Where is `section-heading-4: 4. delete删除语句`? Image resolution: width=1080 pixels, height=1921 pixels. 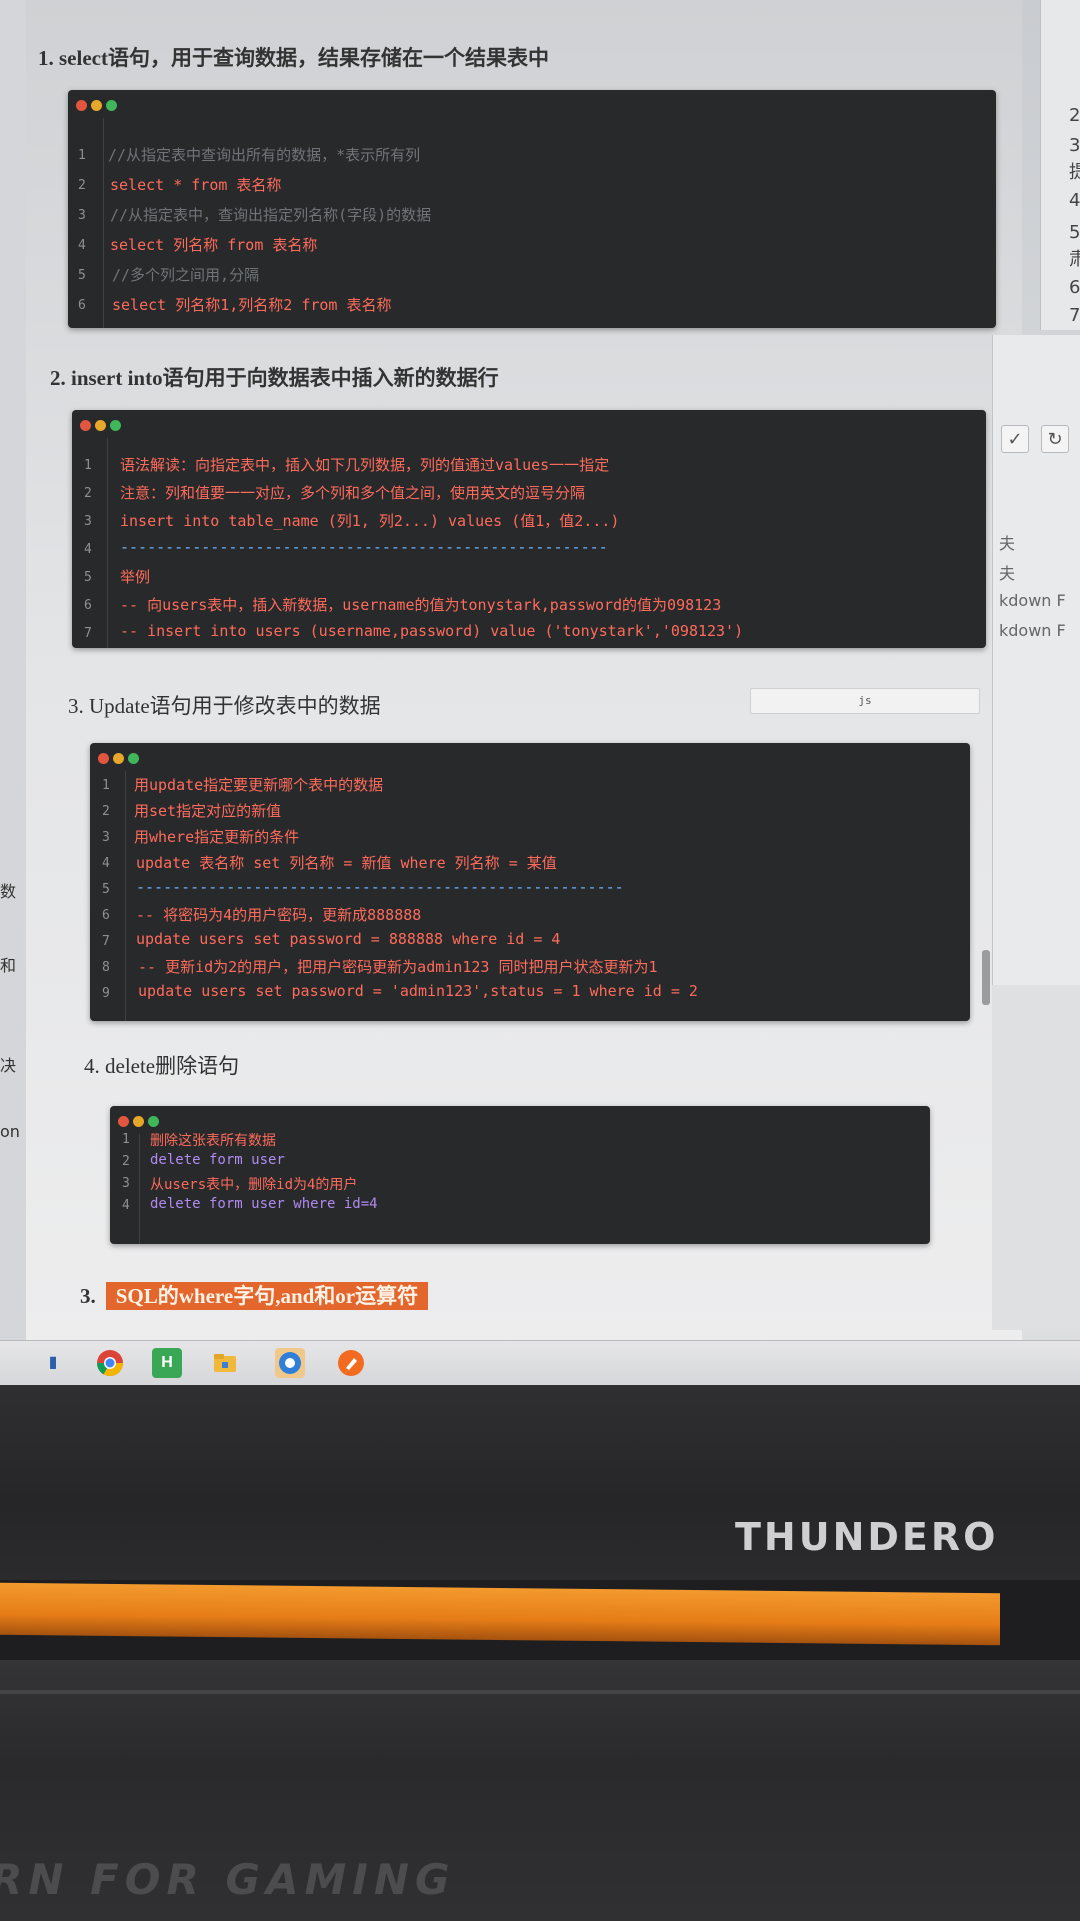
section-heading-4: 4. delete删除语句 is located at coordinates (161, 1065).